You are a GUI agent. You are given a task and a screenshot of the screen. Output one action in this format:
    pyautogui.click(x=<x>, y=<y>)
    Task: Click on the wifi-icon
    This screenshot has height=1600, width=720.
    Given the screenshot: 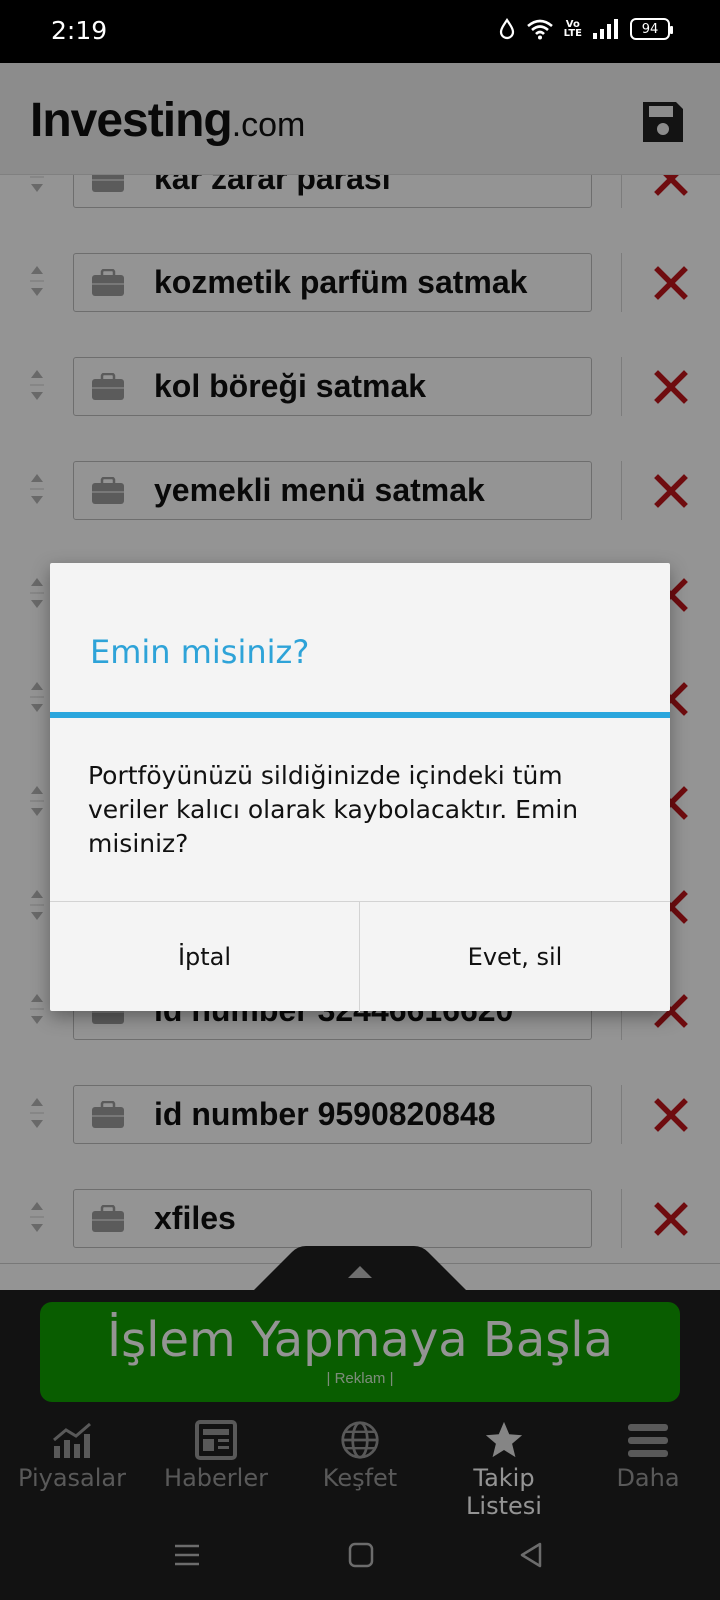 What is the action you would take?
    pyautogui.click(x=539, y=29)
    